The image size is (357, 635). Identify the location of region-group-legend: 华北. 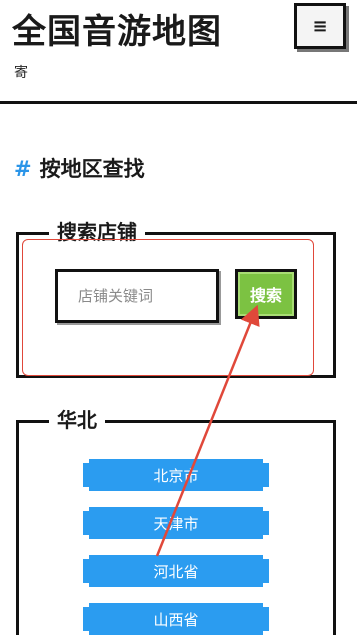
(77, 420).